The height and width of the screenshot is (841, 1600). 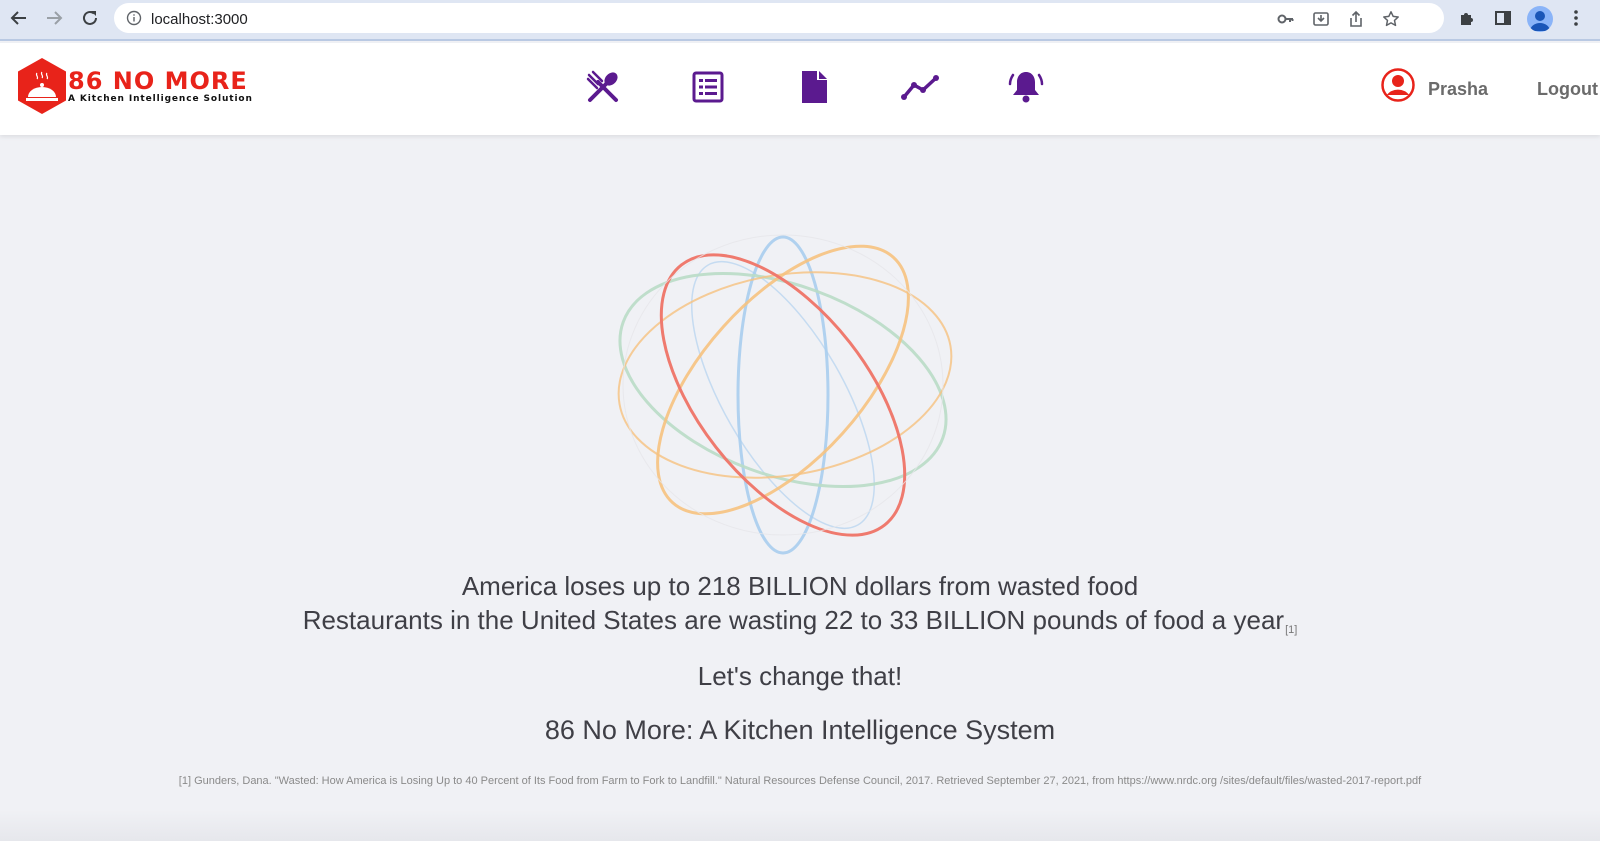 I want to click on reload-icon, so click(x=90, y=18).